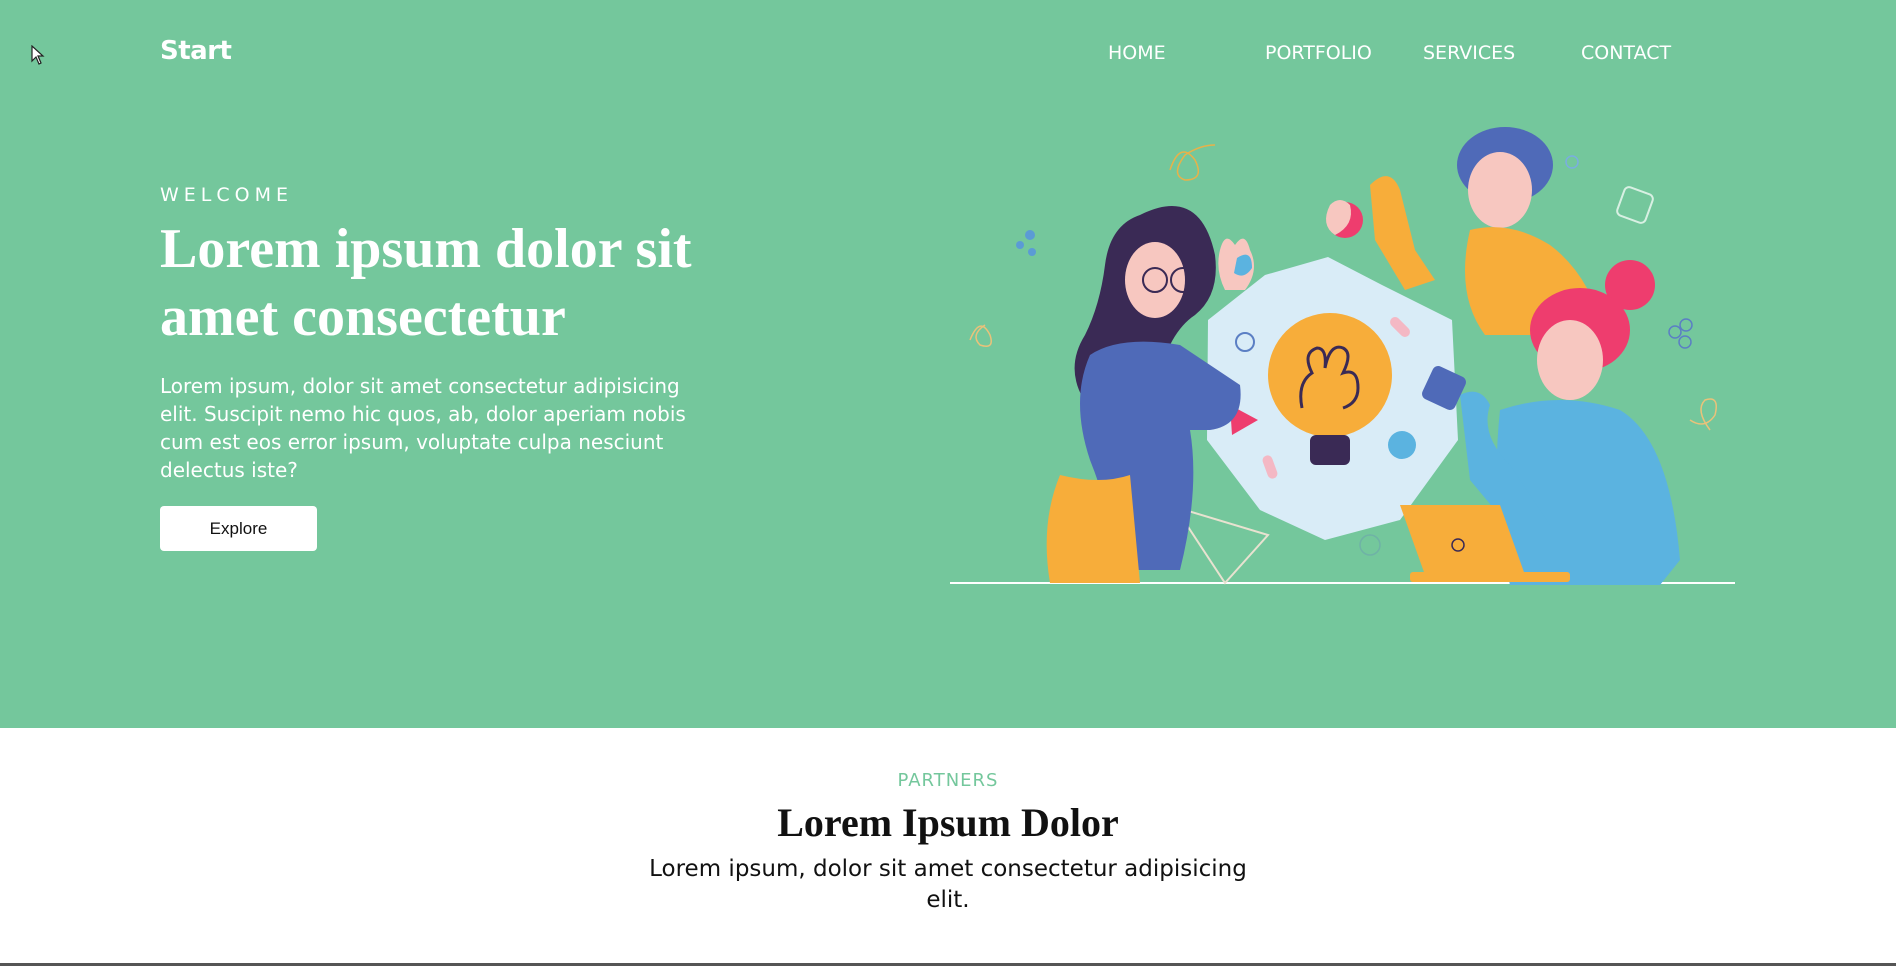 Image resolution: width=1896 pixels, height=966 pixels. I want to click on explore-button: Explore, so click(238, 528).